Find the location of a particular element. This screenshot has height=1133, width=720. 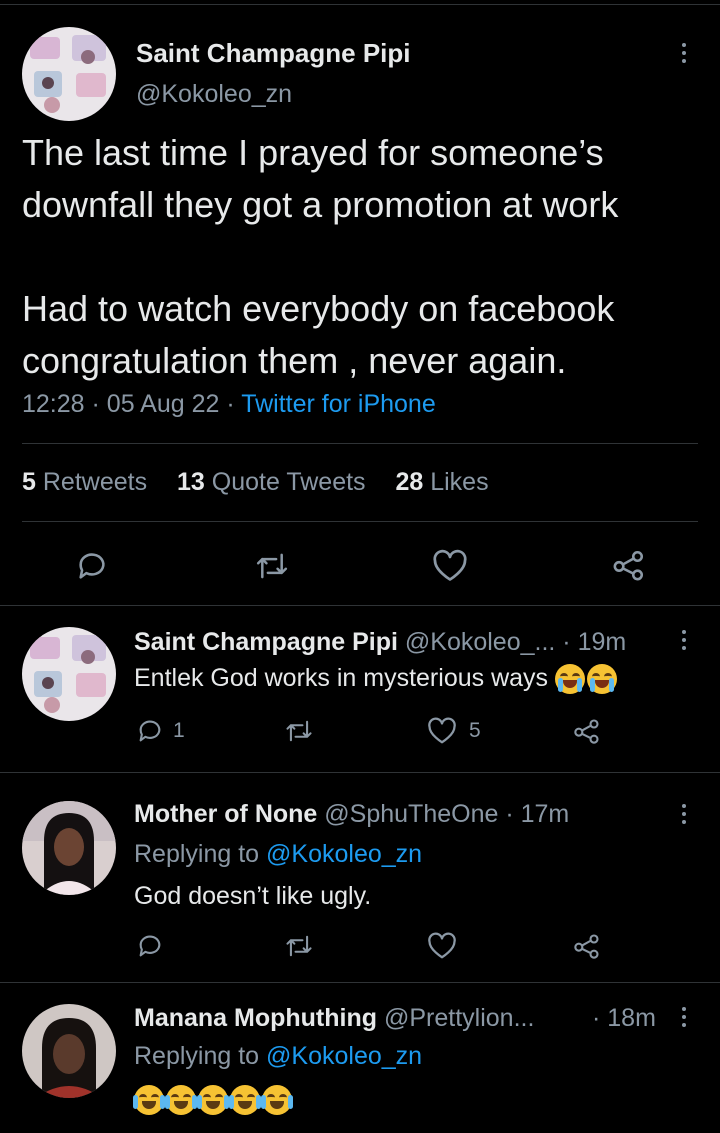

like-count: 5 is located at coordinates (475, 730).